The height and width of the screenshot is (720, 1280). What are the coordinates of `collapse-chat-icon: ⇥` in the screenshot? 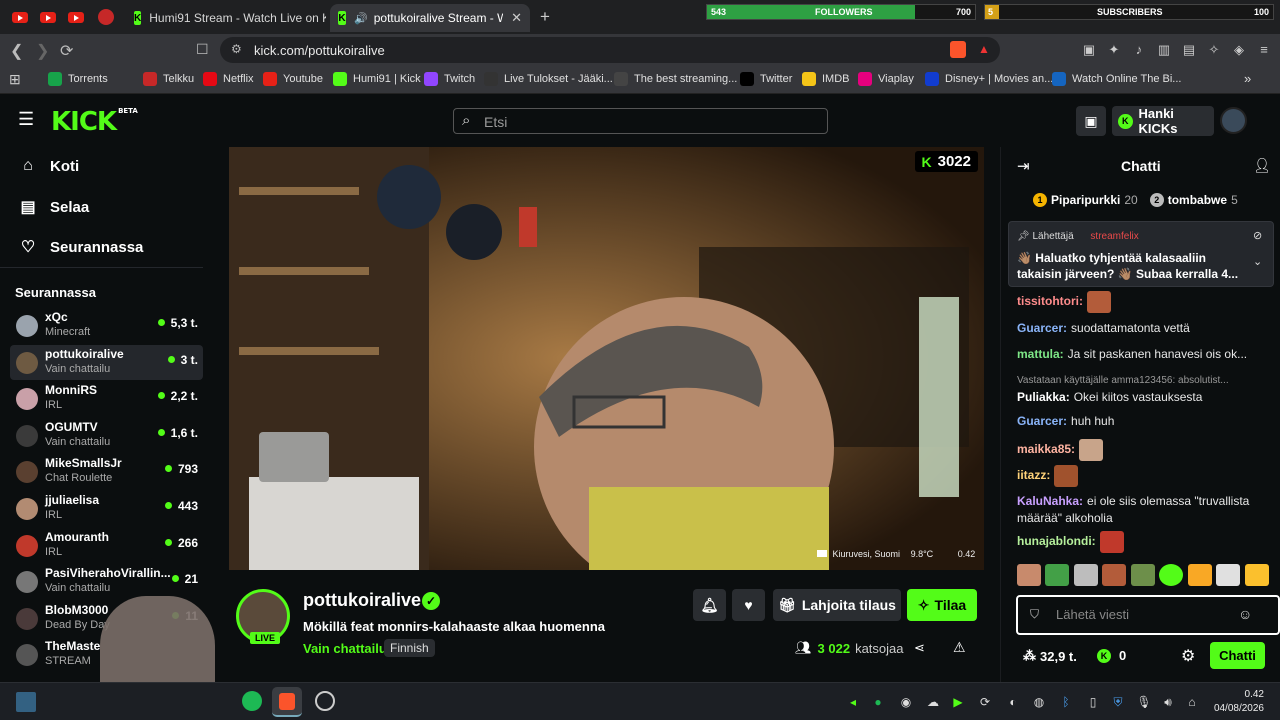 It's located at (1023, 166).